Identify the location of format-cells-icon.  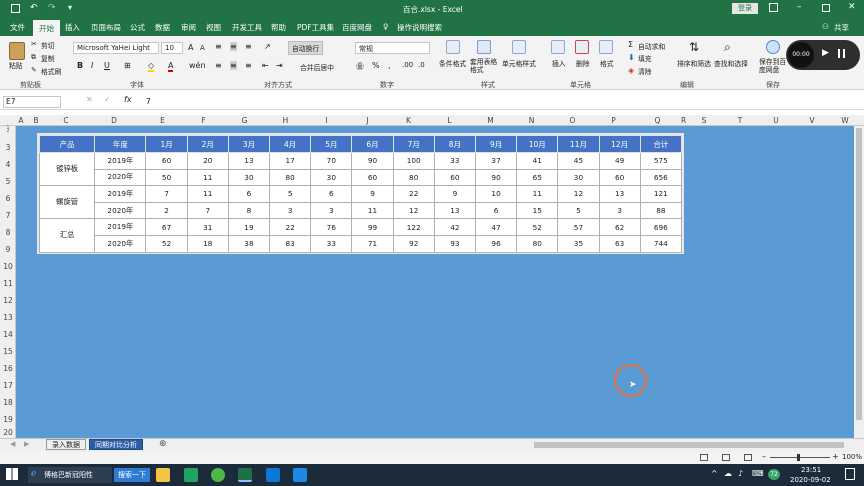
(606, 47).